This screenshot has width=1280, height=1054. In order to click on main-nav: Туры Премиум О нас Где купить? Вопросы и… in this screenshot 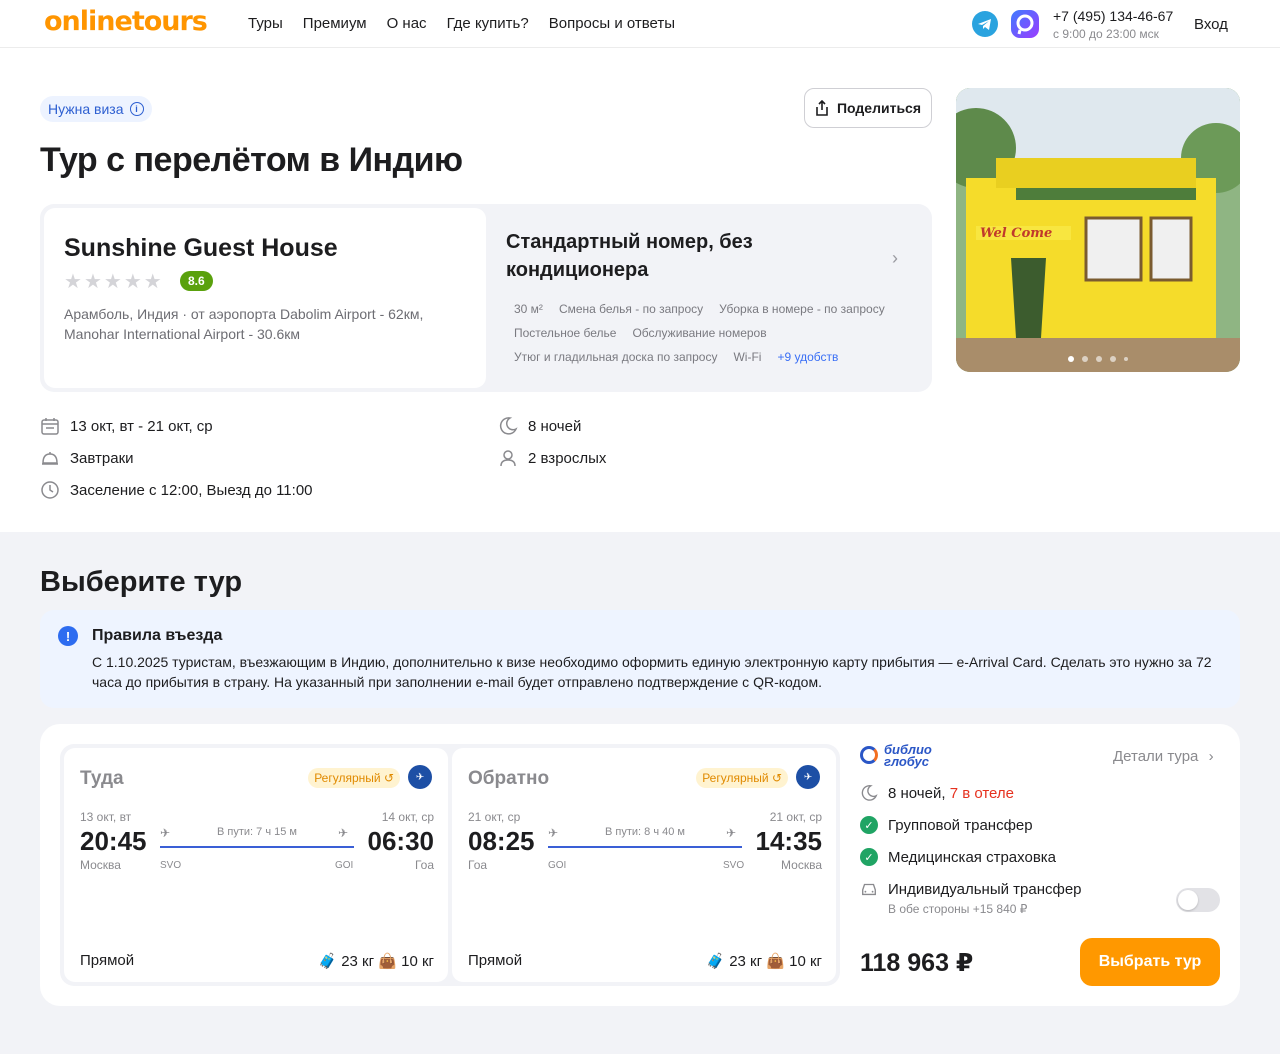, I will do `click(461, 23)`.